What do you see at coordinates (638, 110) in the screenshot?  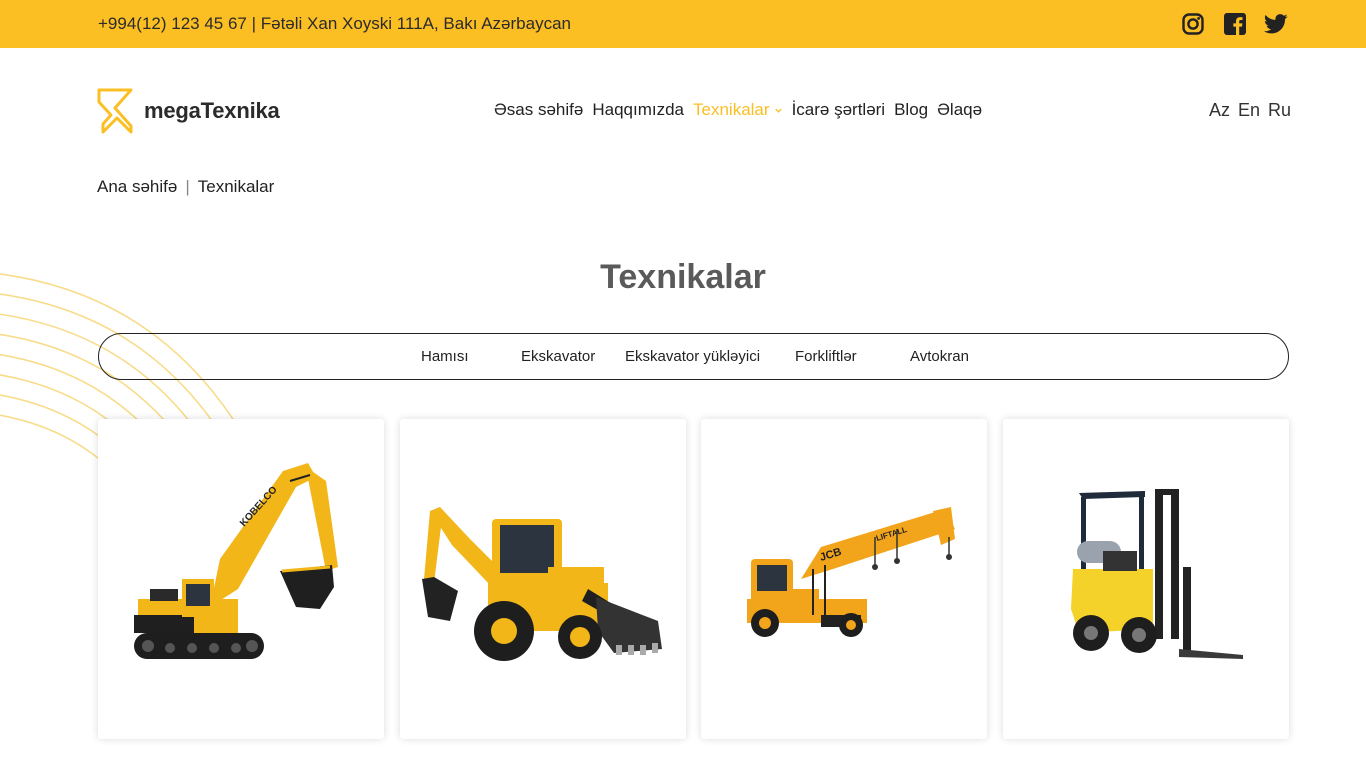 I see `nav-item-about: Haqqımızda` at bounding box center [638, 110].